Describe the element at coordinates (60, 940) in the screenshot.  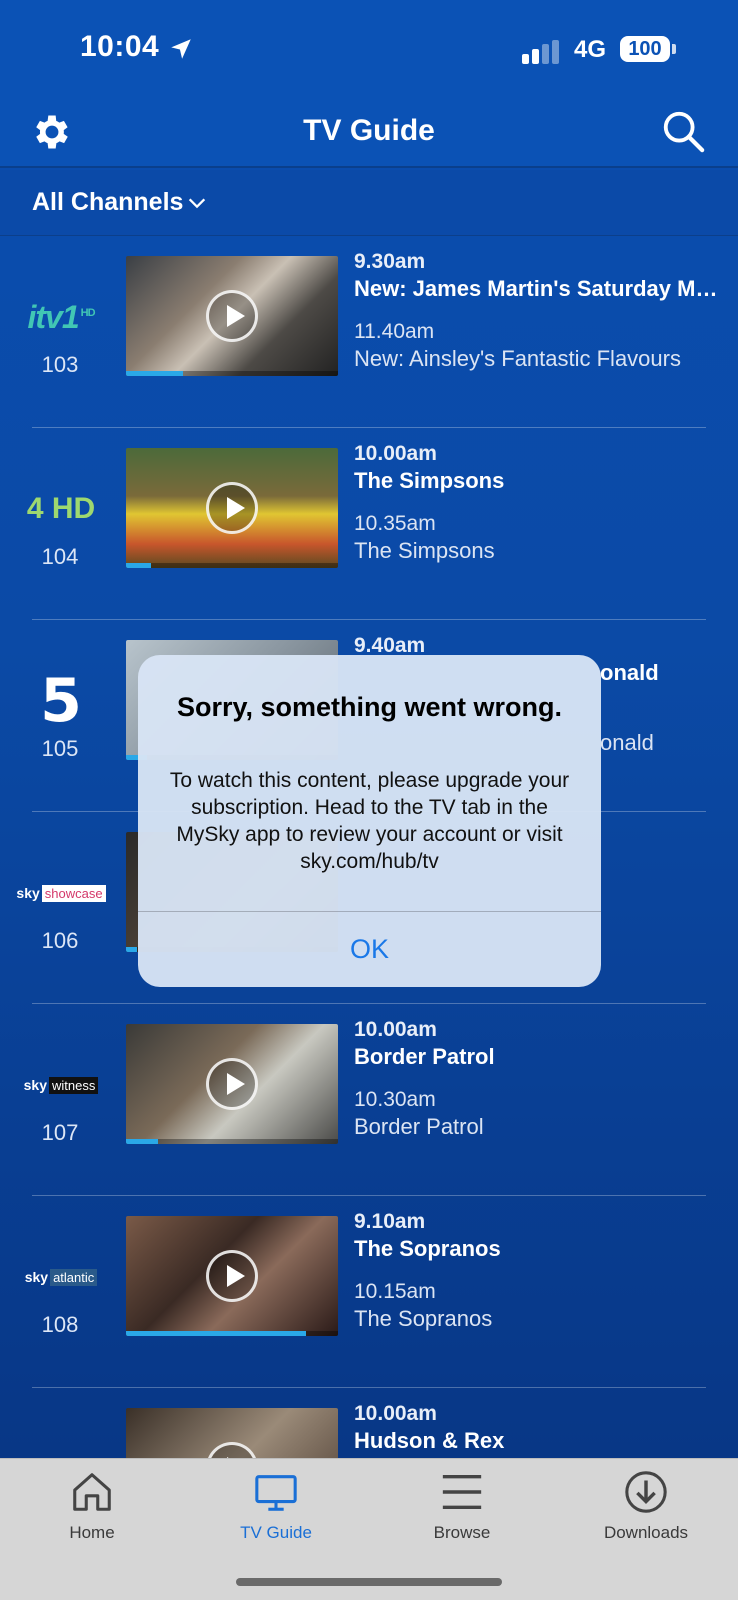
I see `channel-number: 106` at that location.